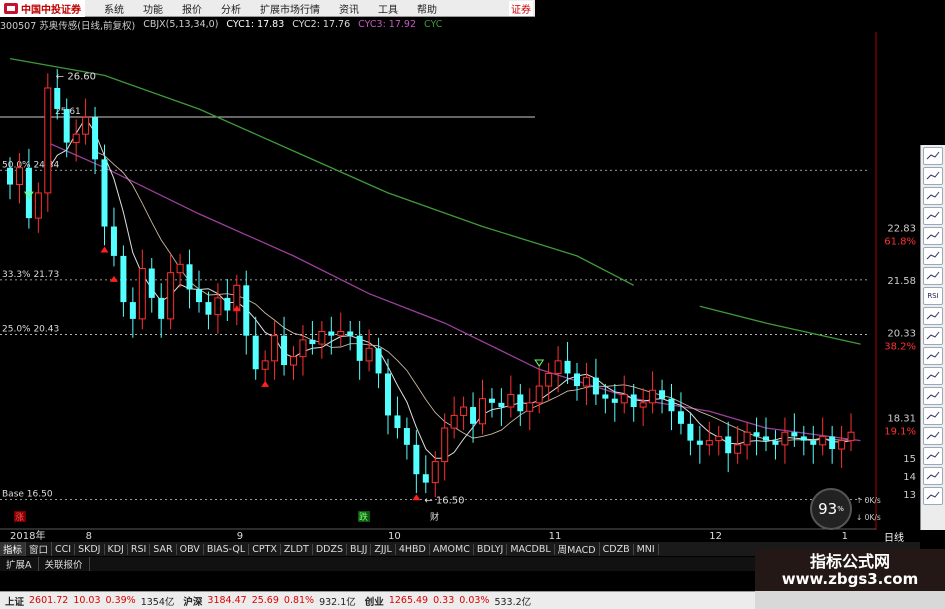 This screenshot has height=609, width=945. I want to click on axis-price-3: 18.31, so click(901, 418).